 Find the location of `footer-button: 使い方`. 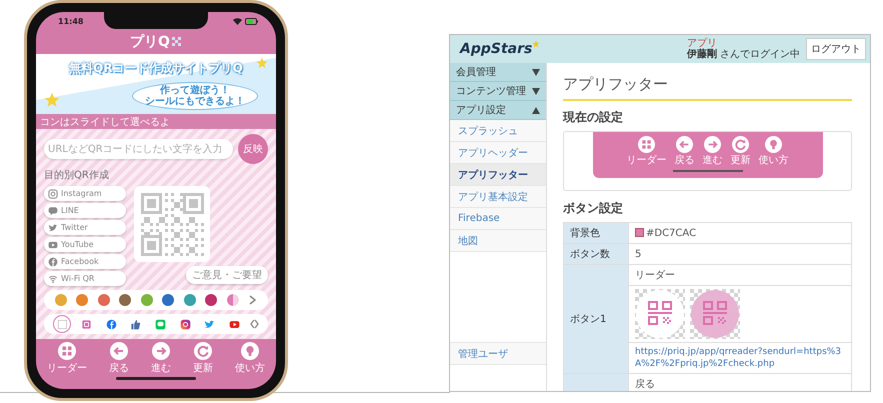

footer-button: 使い方 is located at coordinates (250, 358).